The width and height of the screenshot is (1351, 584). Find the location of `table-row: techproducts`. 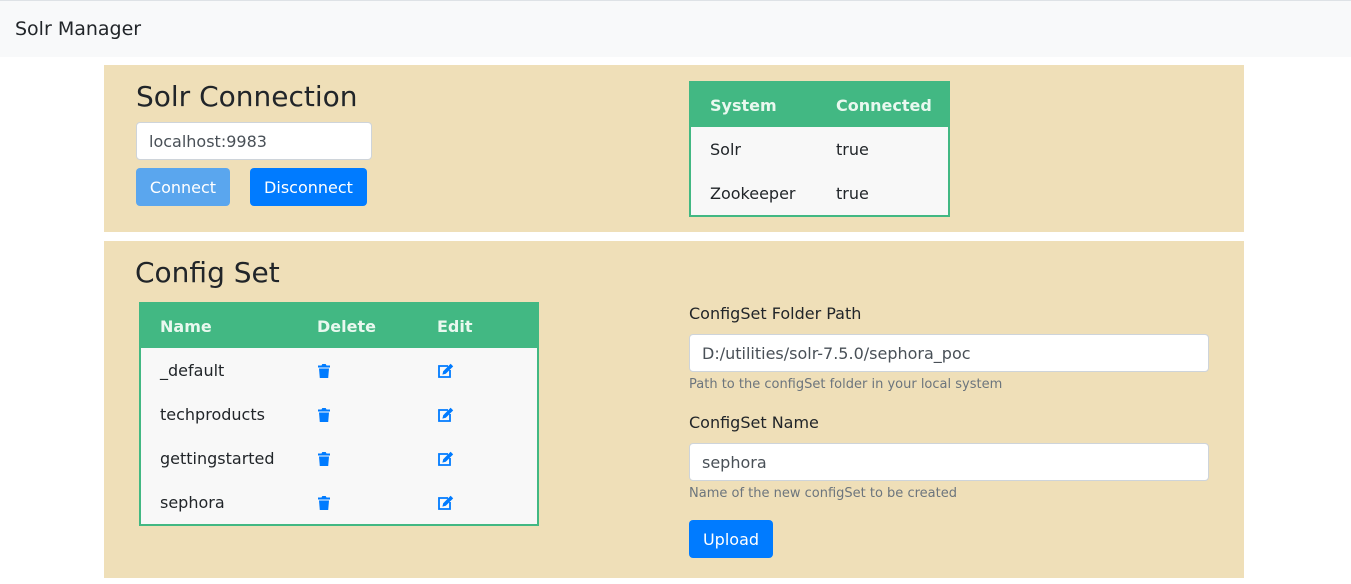

table-row: techproducts is located at coordinates (339, 414).